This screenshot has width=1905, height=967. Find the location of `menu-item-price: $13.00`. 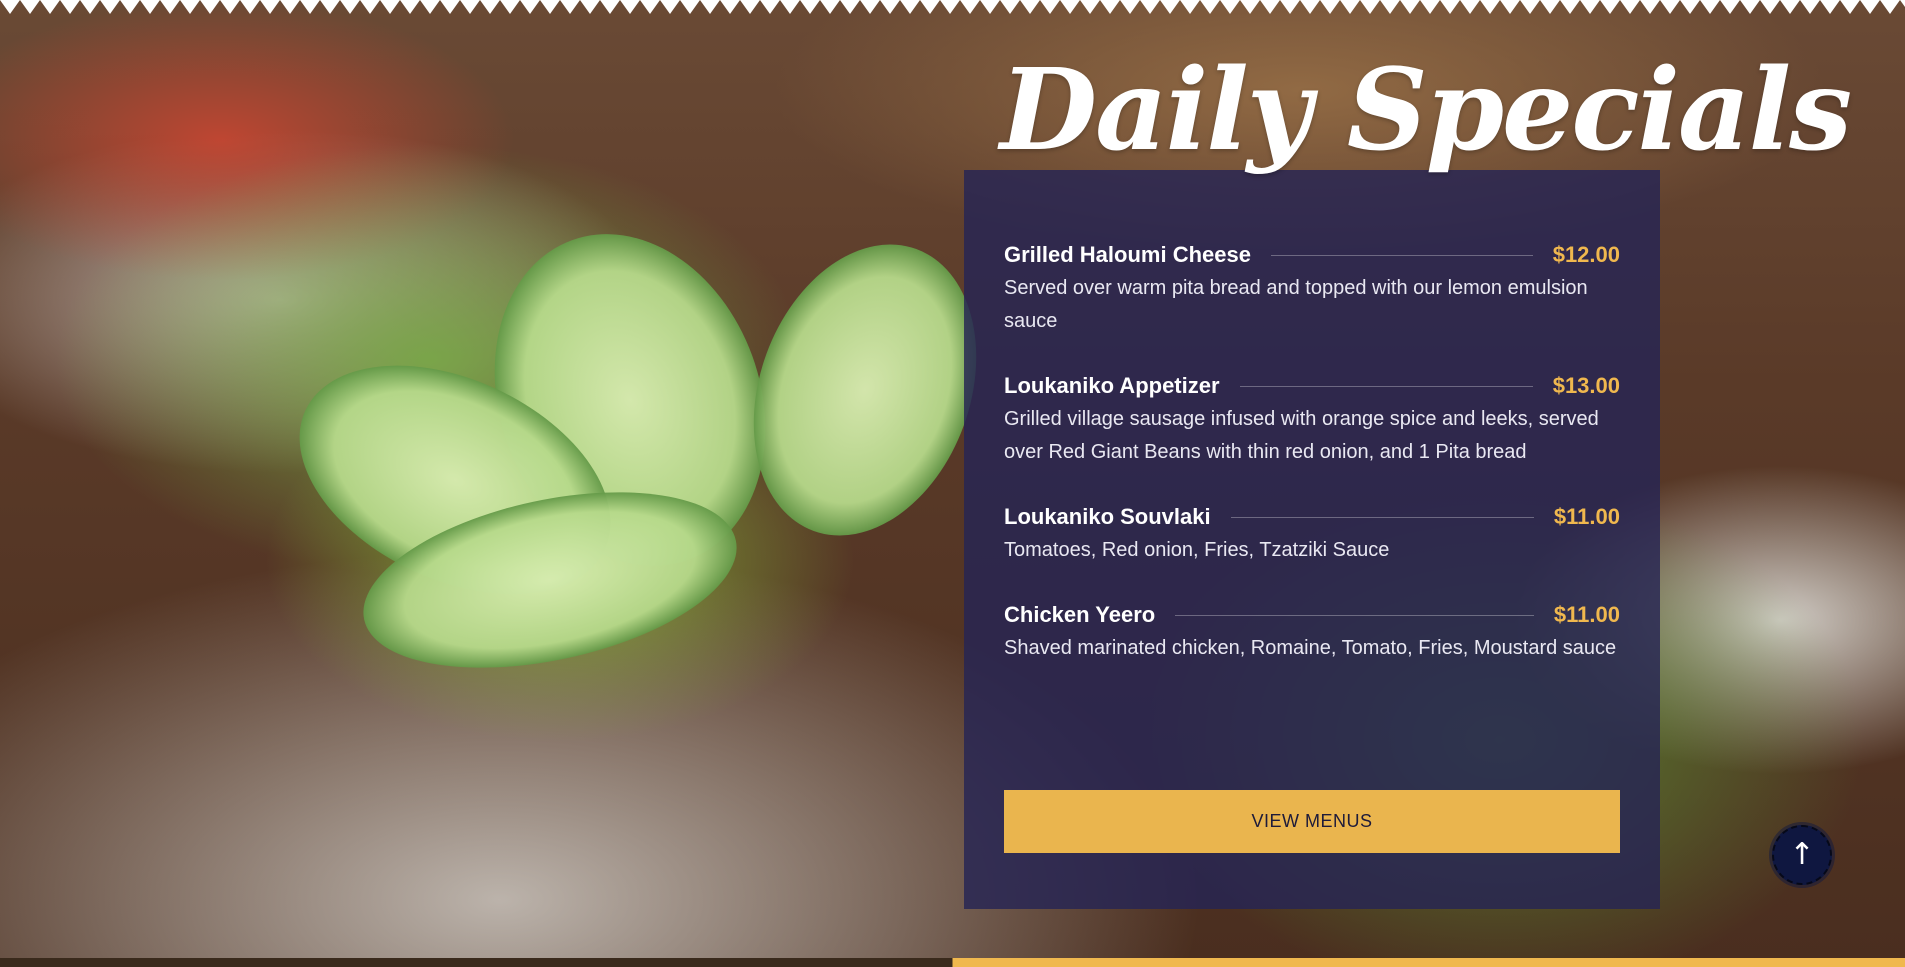

menu-item-price: $13.00 is located at coordinates (1586, 385).